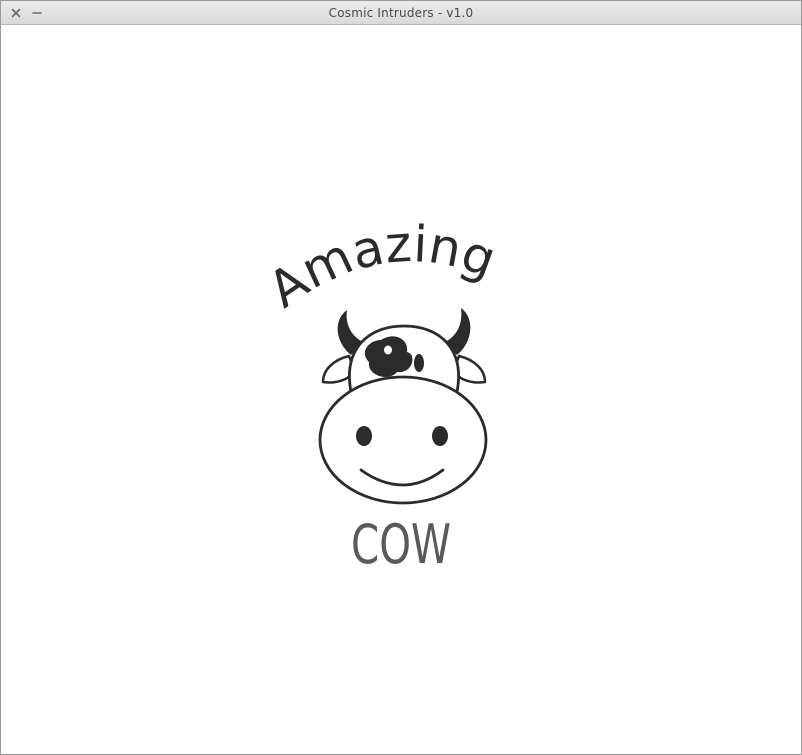  I want to click on title-bar: Cosmic Intruders - v1.0, so click(401, 13).